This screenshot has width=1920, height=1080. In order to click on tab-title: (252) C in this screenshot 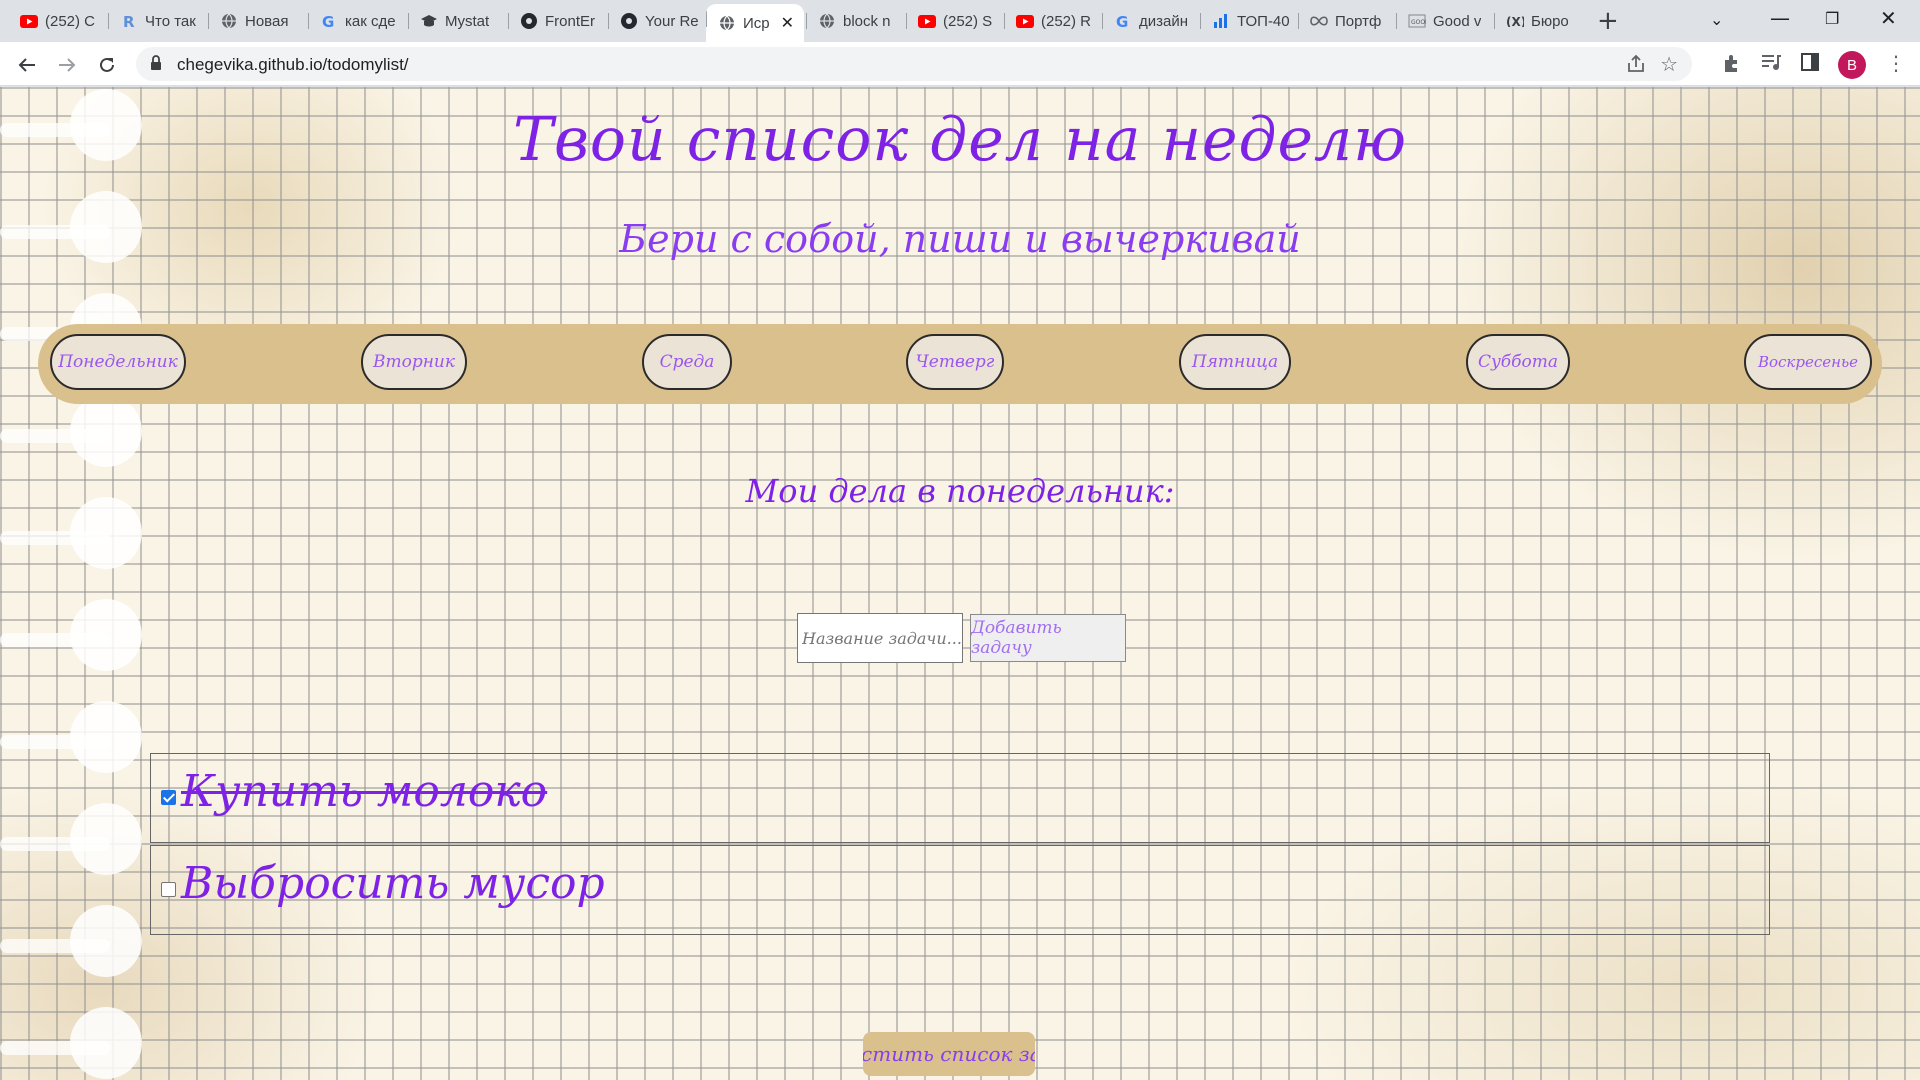, I will do `click(70, 21)`.